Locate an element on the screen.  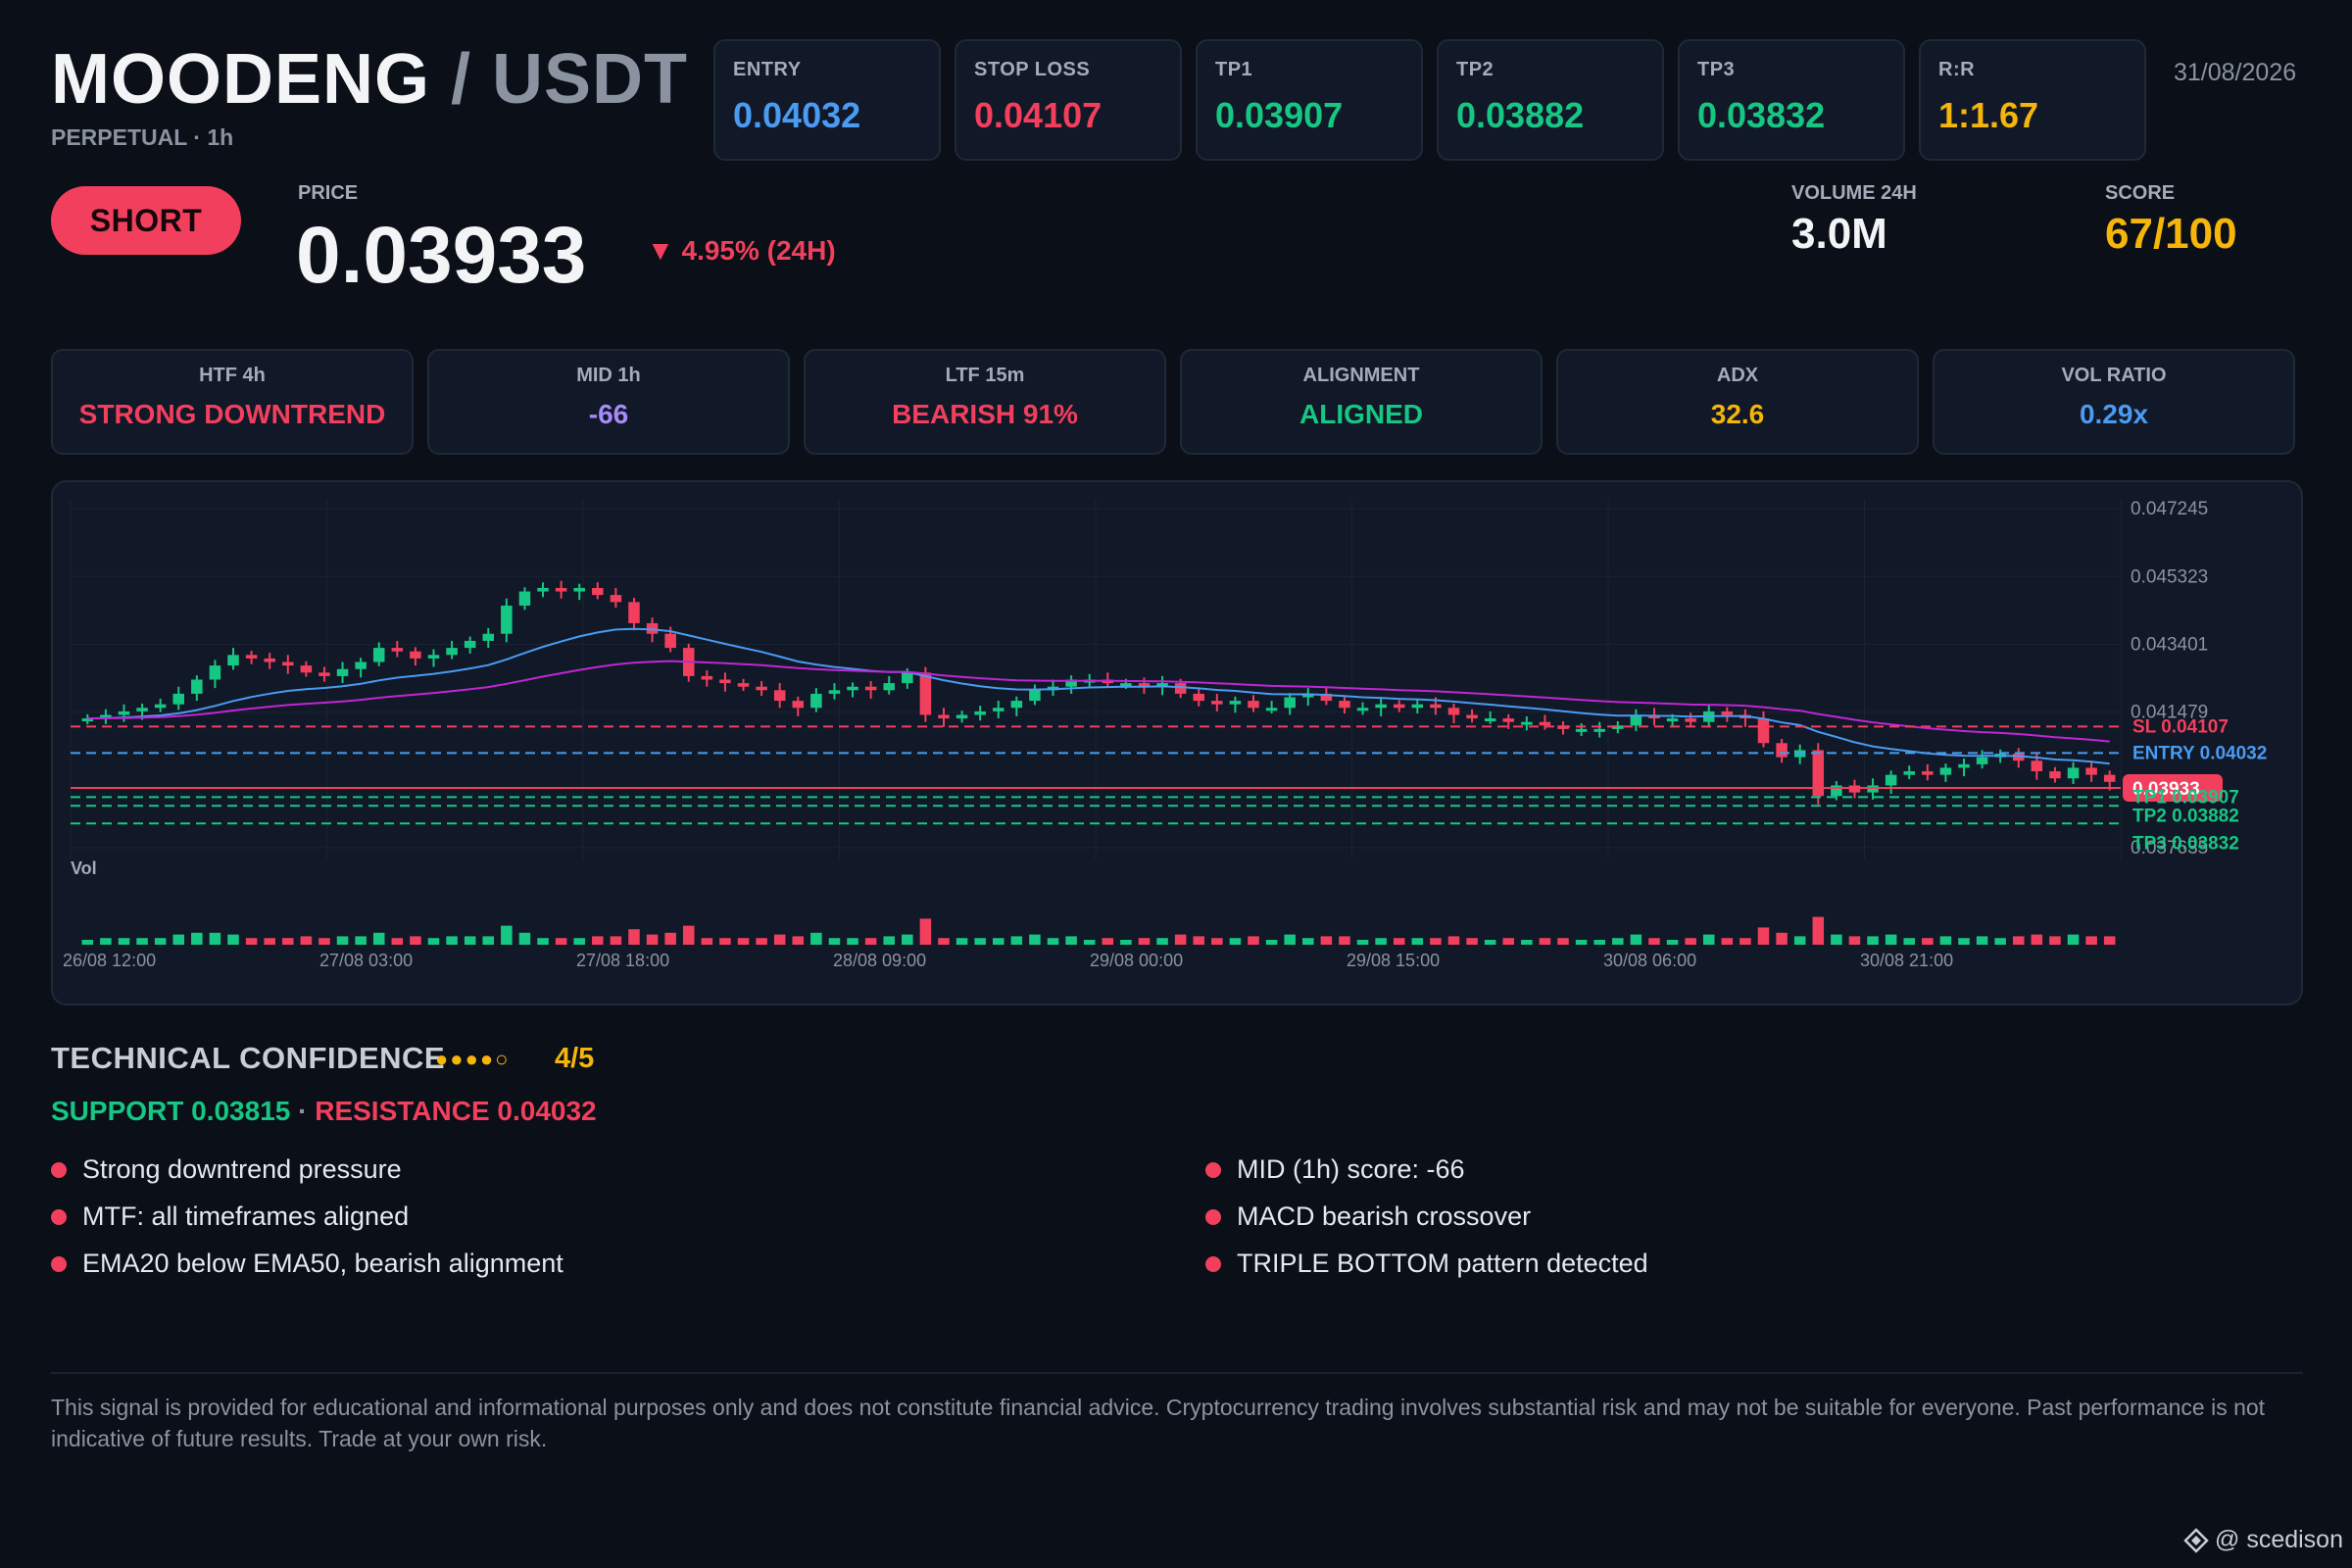
support-resistance: SUPPORT 0.03815 · RESISTANCE 0.04032 is located at coordinates (324, 1111).